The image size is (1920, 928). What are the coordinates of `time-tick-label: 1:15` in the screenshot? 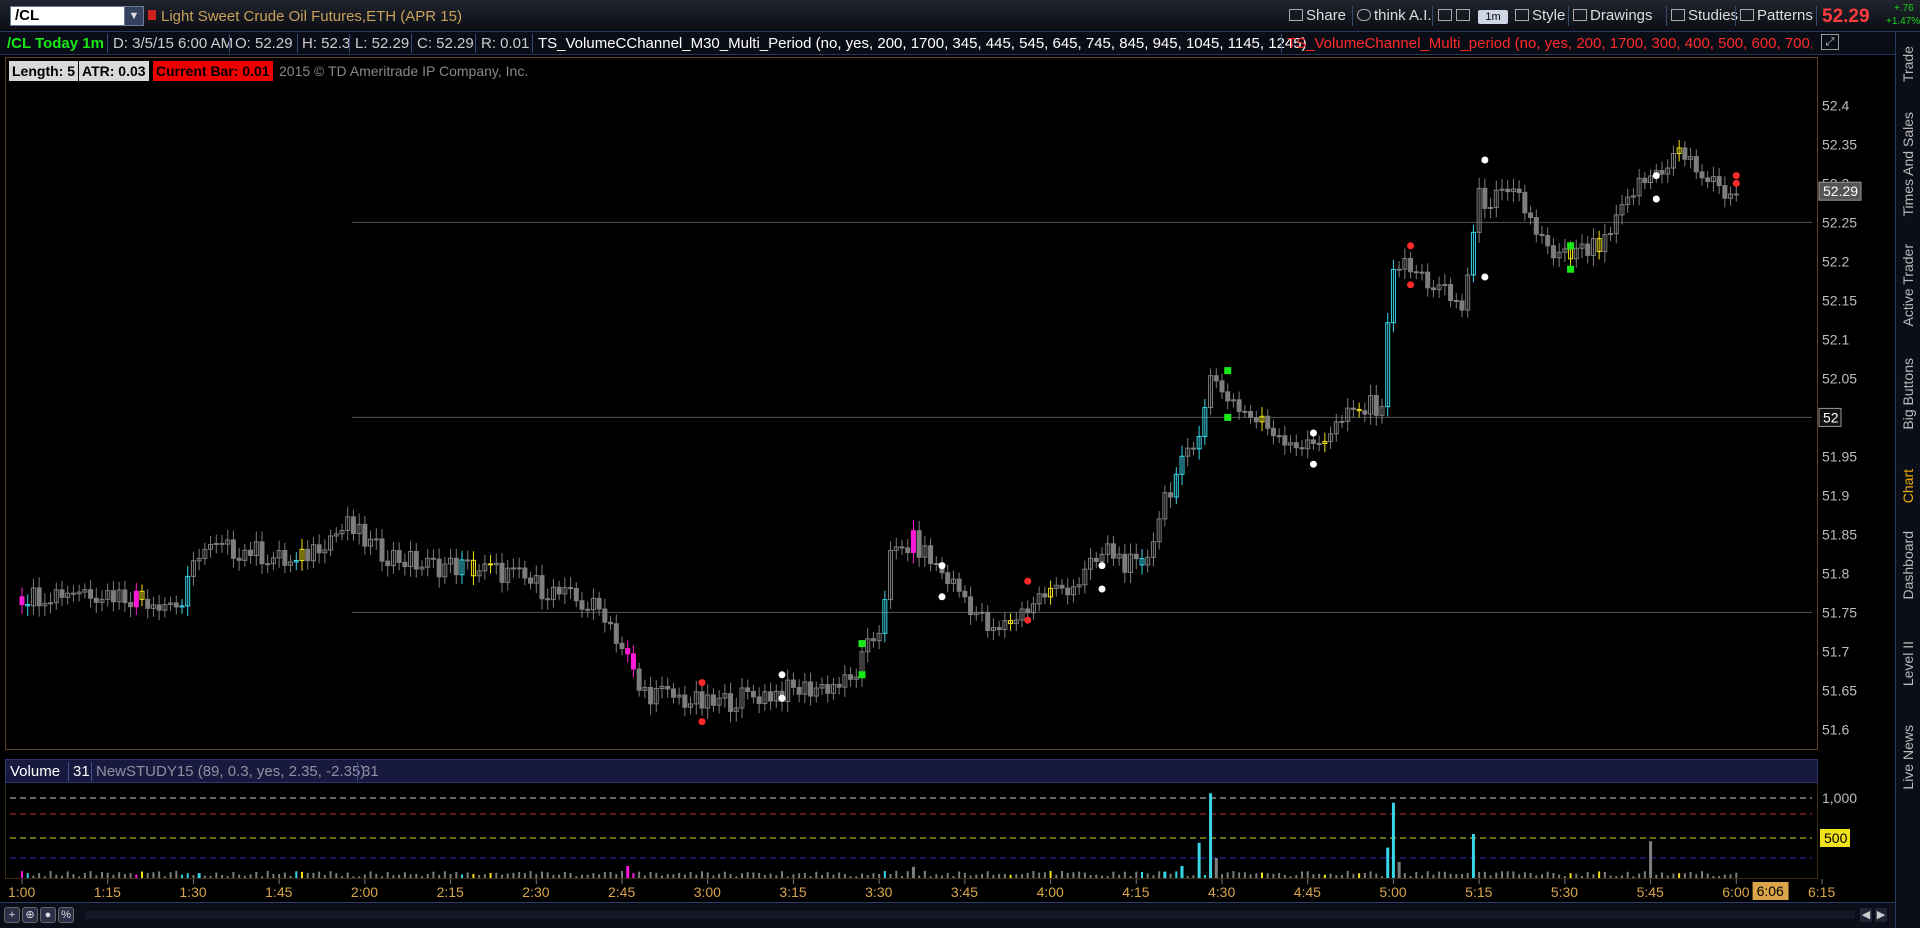 It's located at (107, 892).